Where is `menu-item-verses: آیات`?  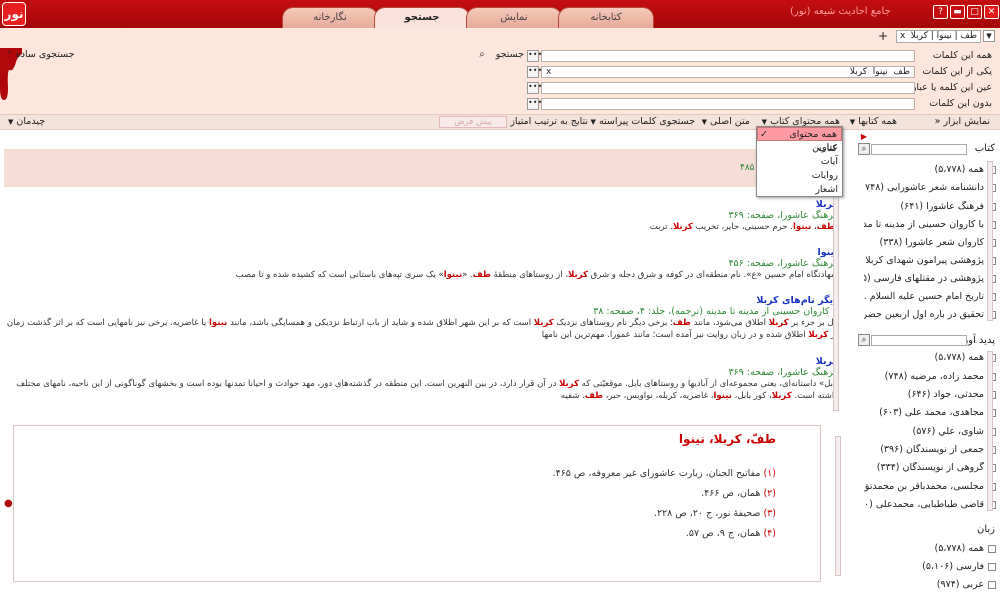 menu-item-verses: آیات is located at coordinates (799, 162).